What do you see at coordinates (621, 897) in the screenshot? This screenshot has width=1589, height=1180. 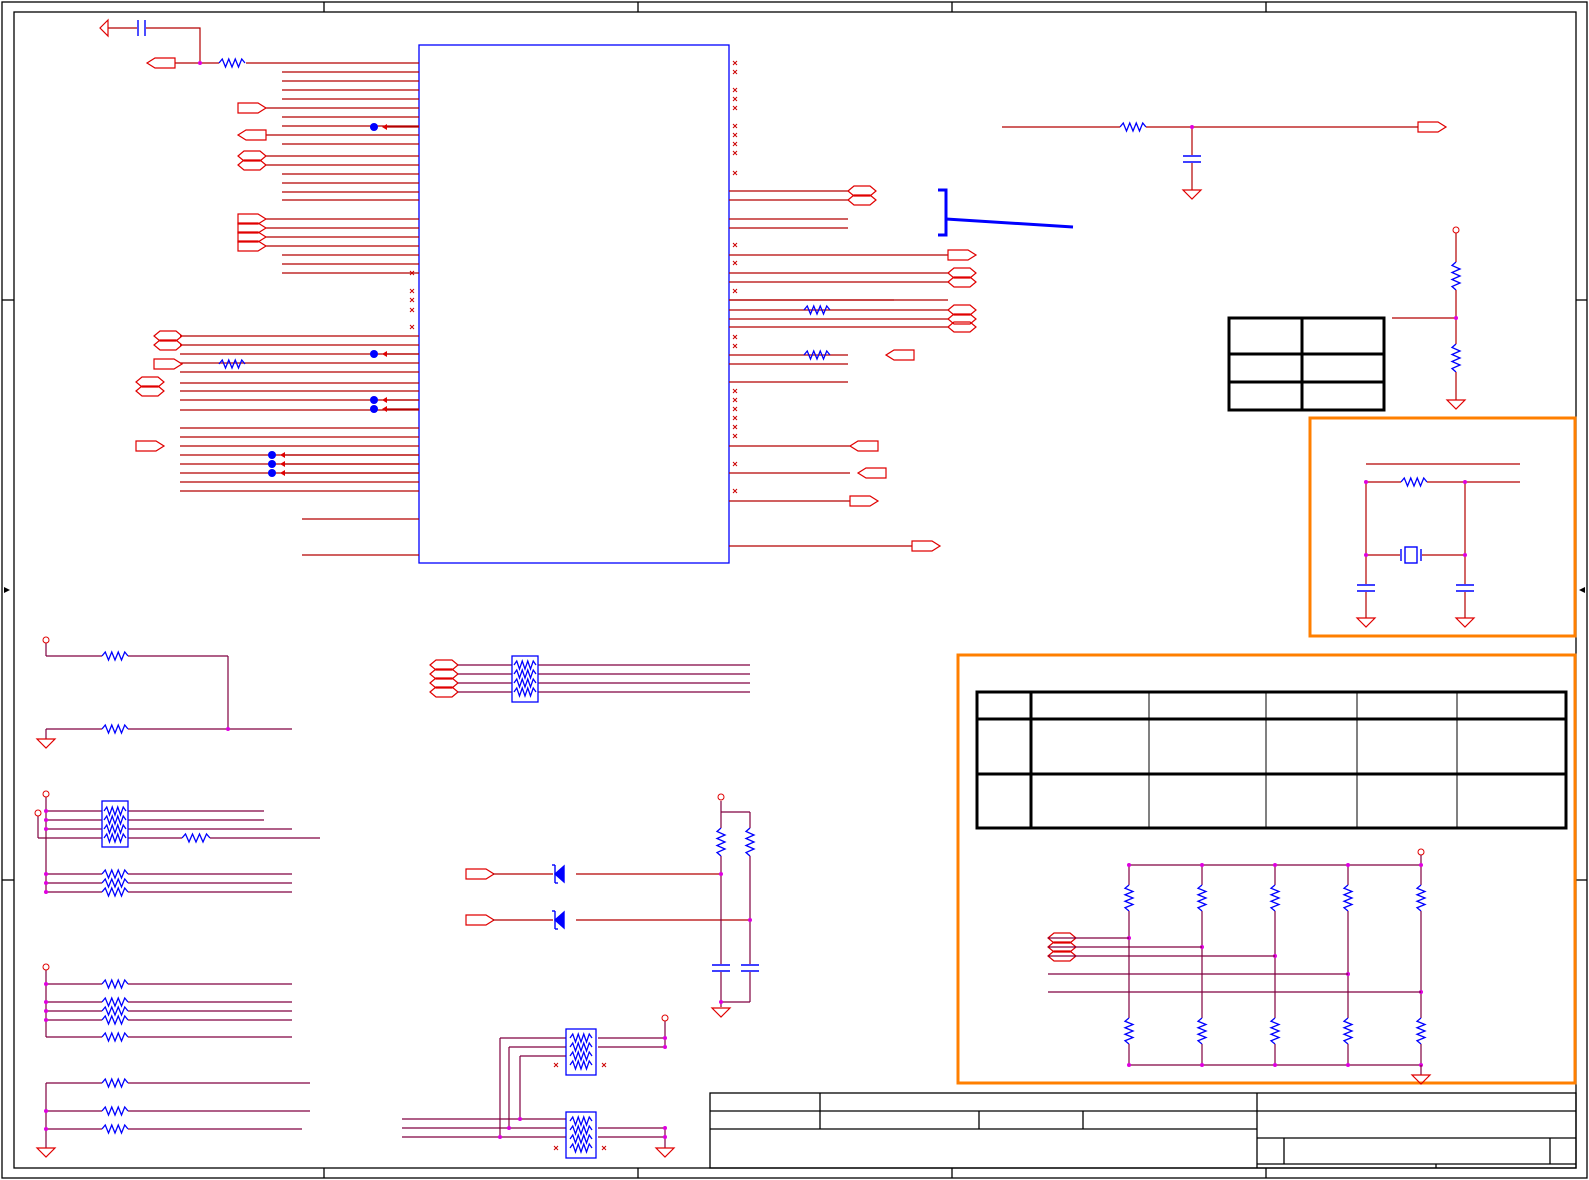 I see `diode-isolation` at bounding box center [621, 897].